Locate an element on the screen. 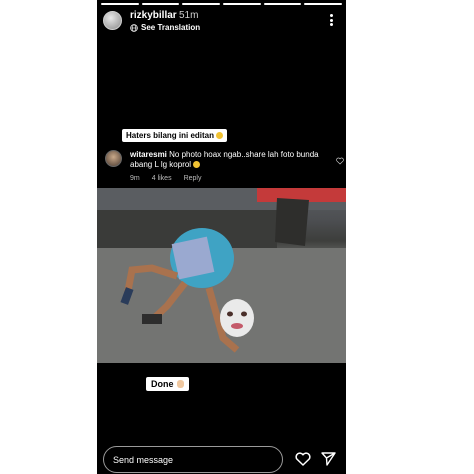  comment-heart-icon is located at coordinates (340, 161).